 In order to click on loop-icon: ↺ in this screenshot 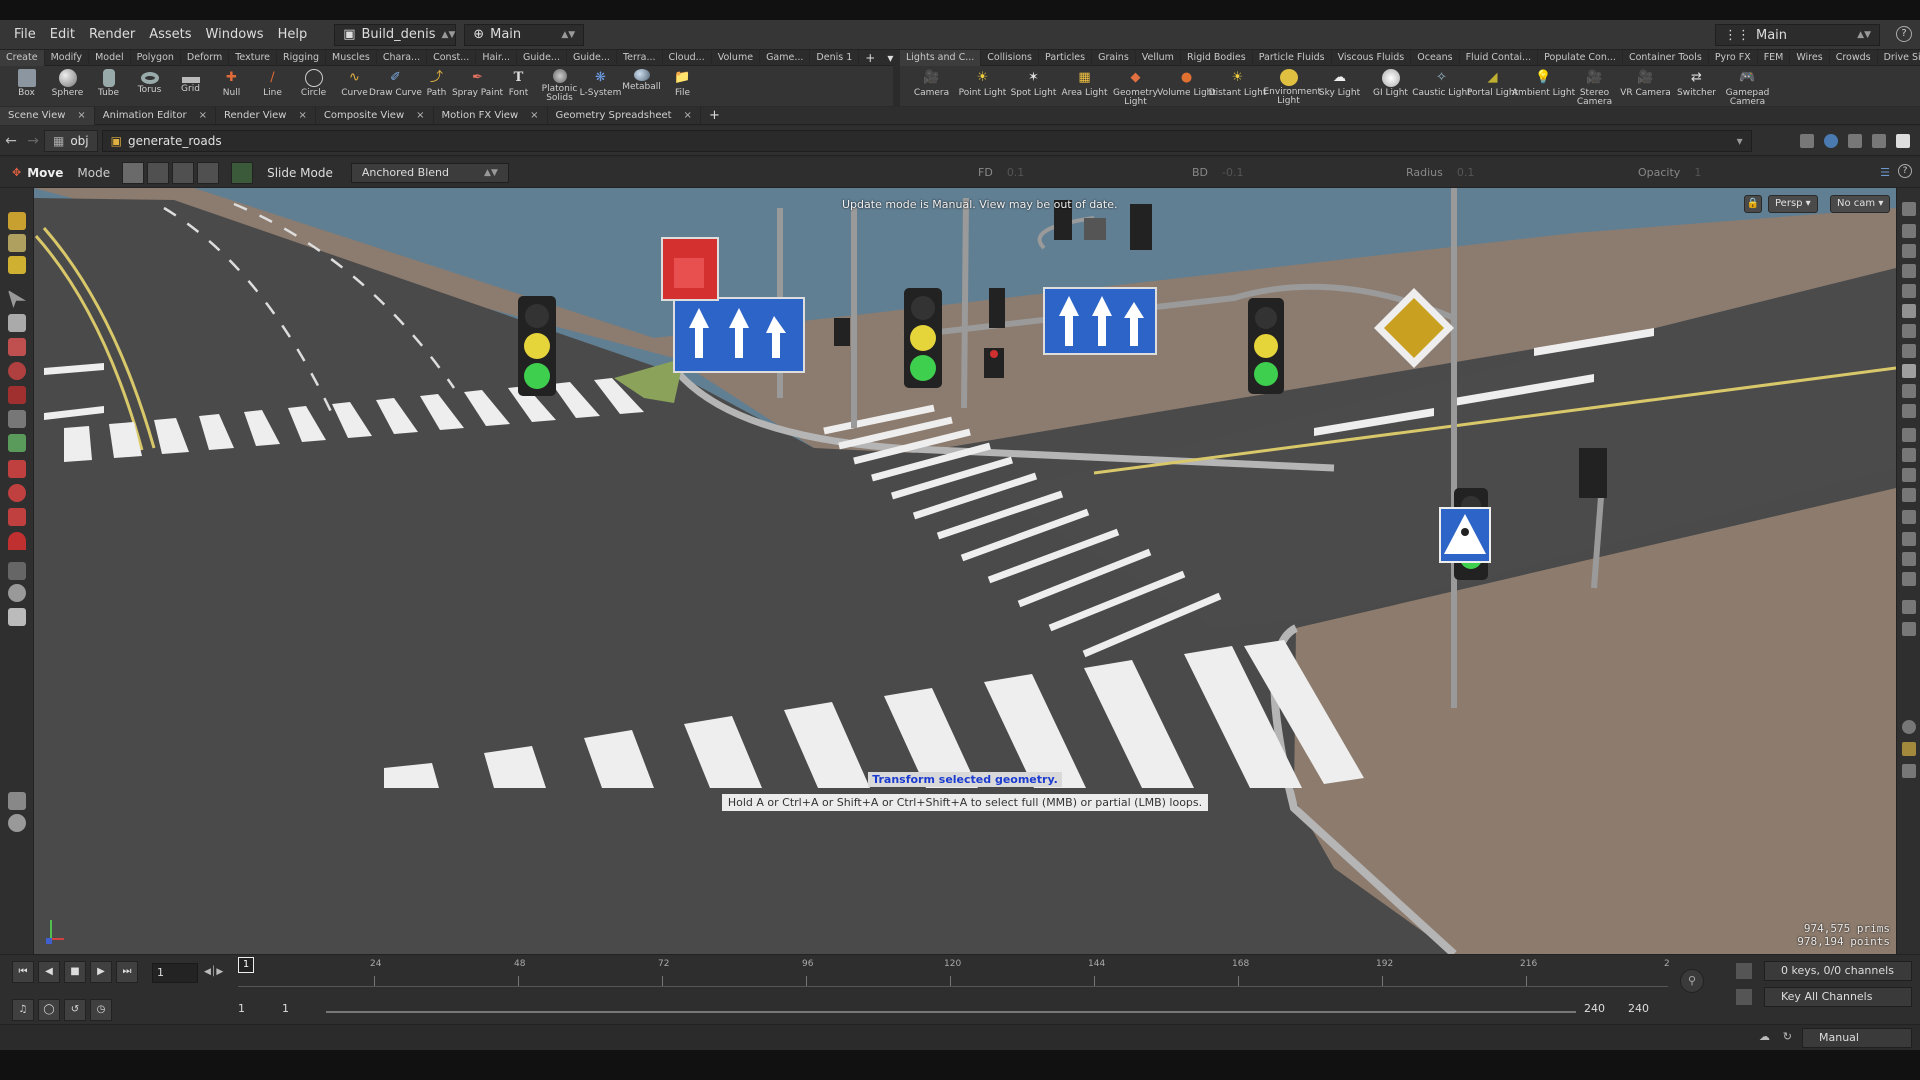, I will do `click(75, 1010)`.